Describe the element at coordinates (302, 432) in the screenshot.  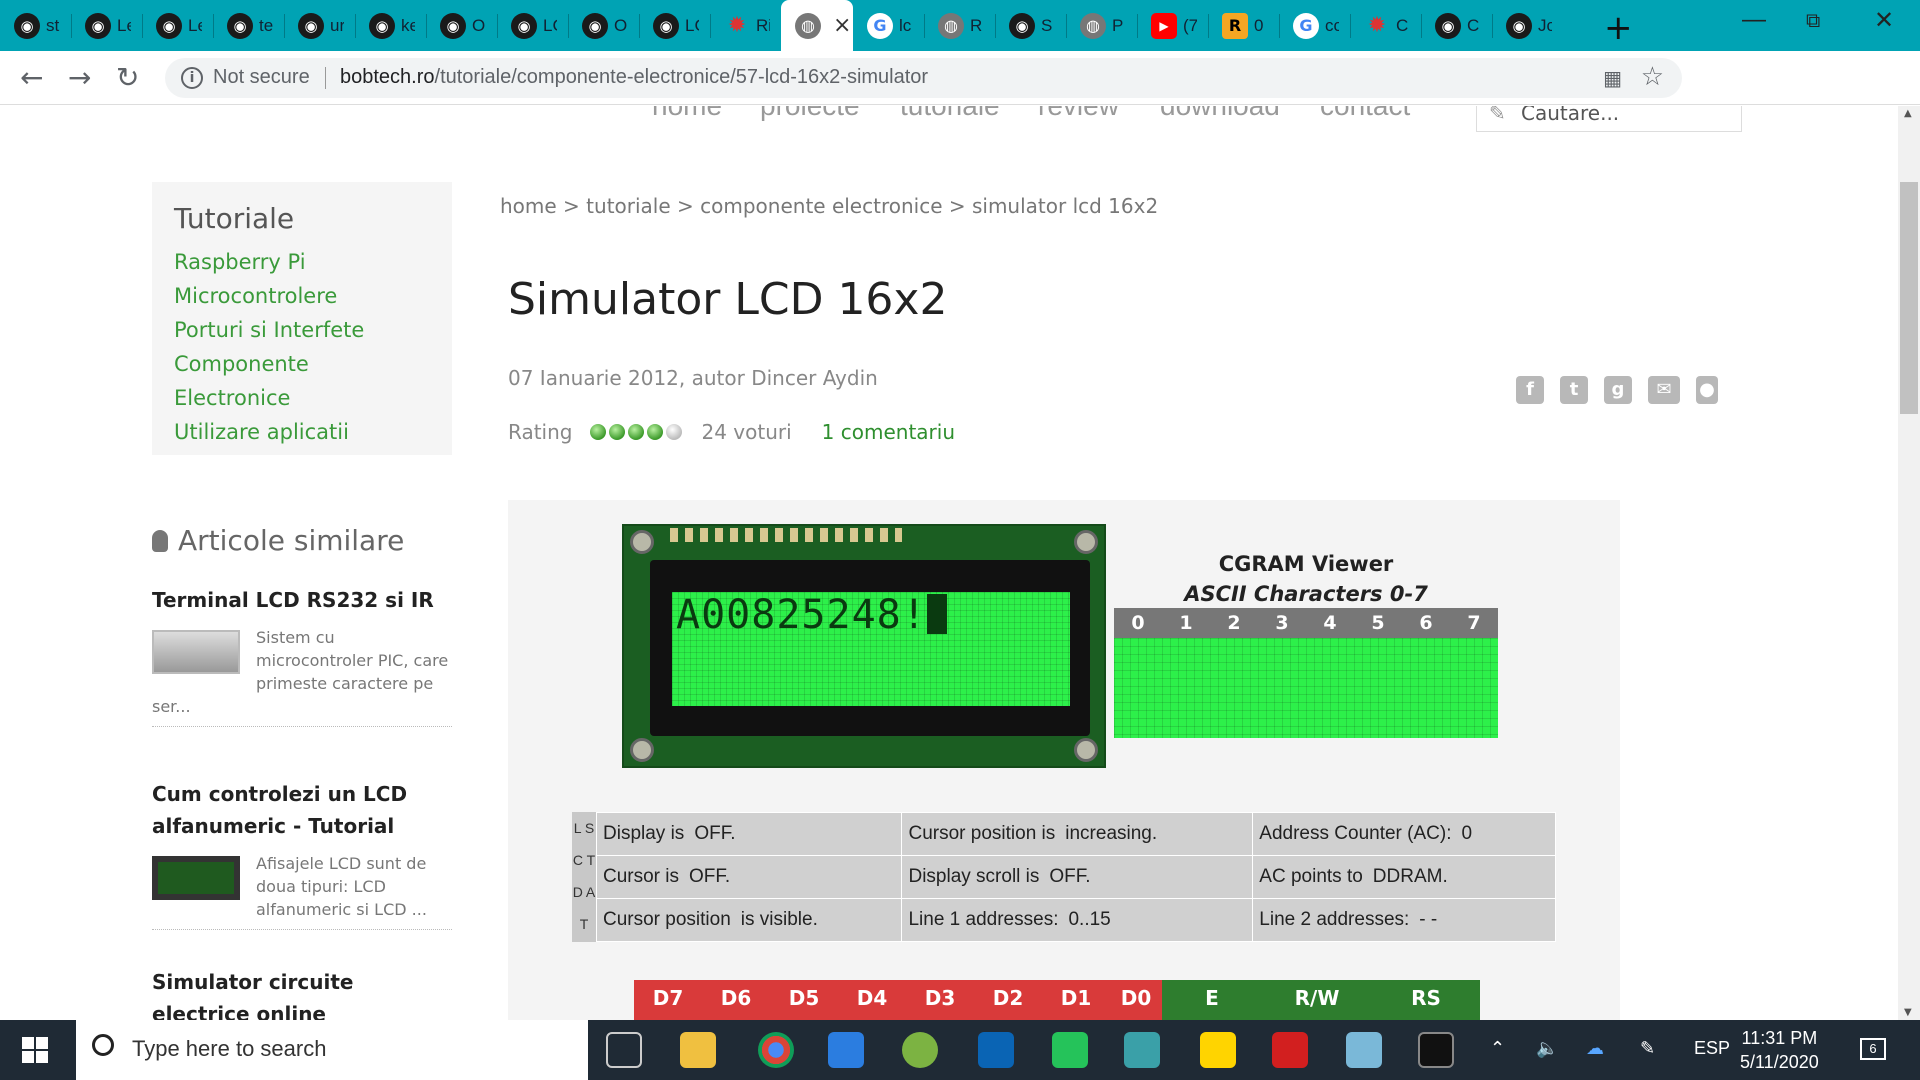
I see `sidebar-link-aplicatii: Utilizare aplicatii` at that location.